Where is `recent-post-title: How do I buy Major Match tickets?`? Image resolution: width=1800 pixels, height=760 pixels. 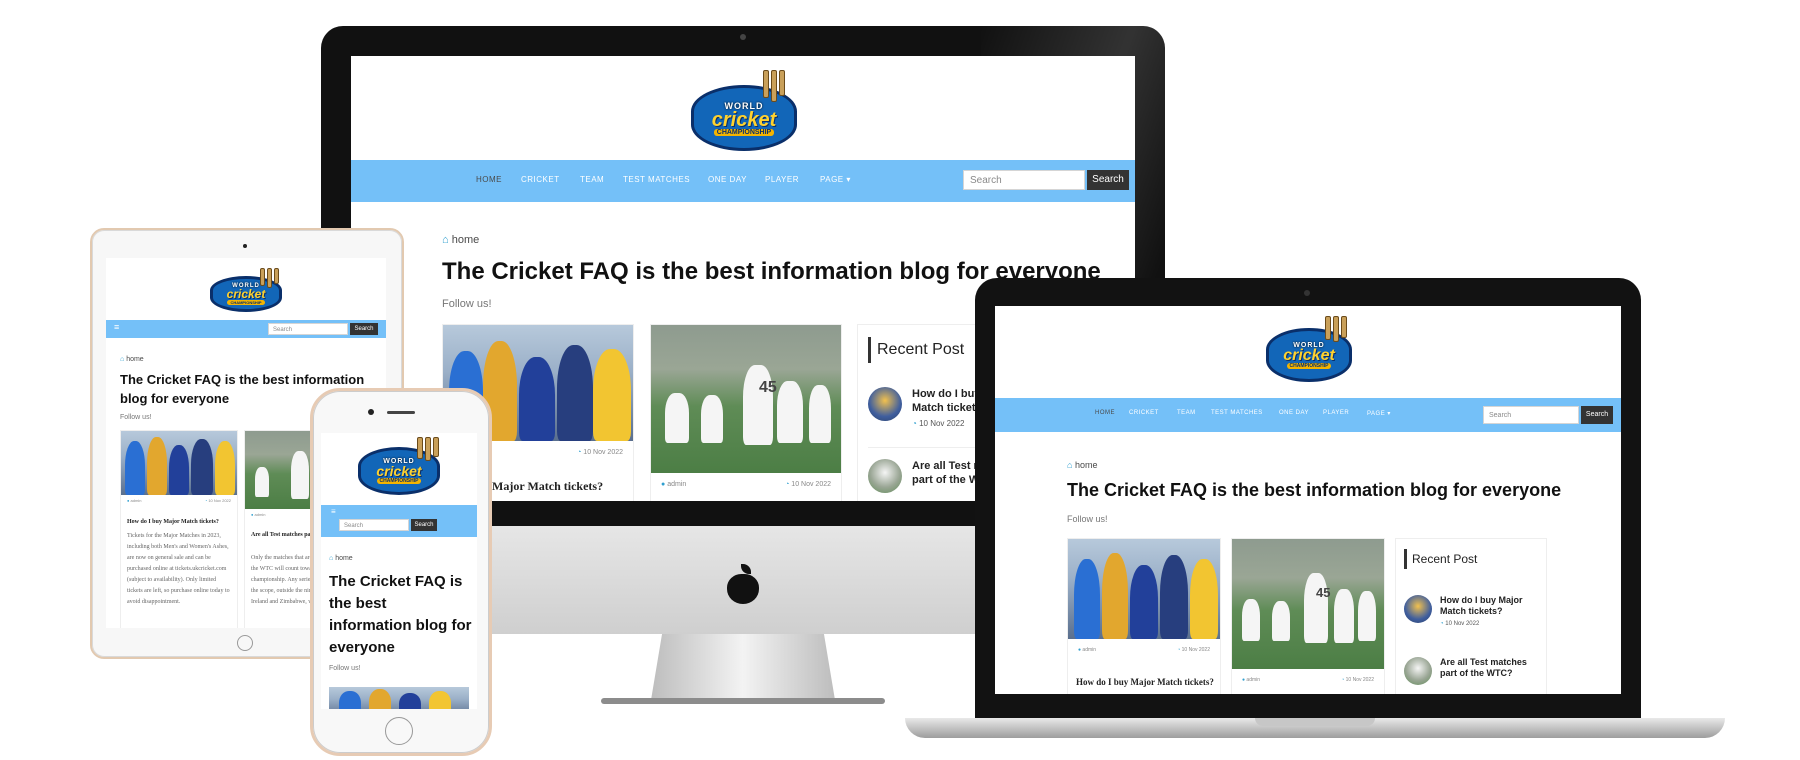 recent-post-title: How do I buy Major Match tickets? is located at coordinates (1481, 606).